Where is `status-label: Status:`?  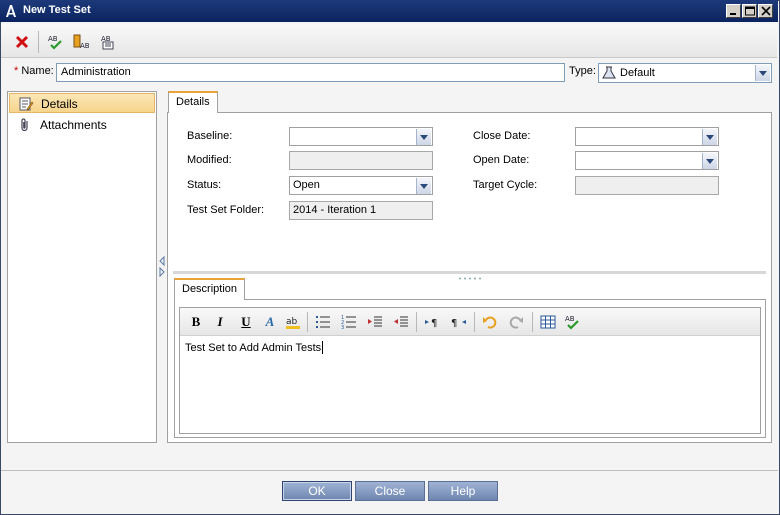 status-label: Status: is located at coordinates (204, 185).